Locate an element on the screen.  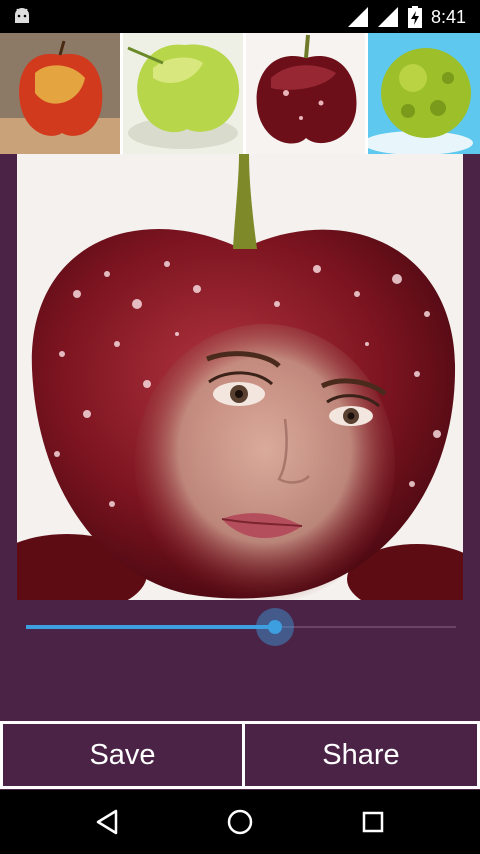
slider-thumb is located at coordinates (275, 627).